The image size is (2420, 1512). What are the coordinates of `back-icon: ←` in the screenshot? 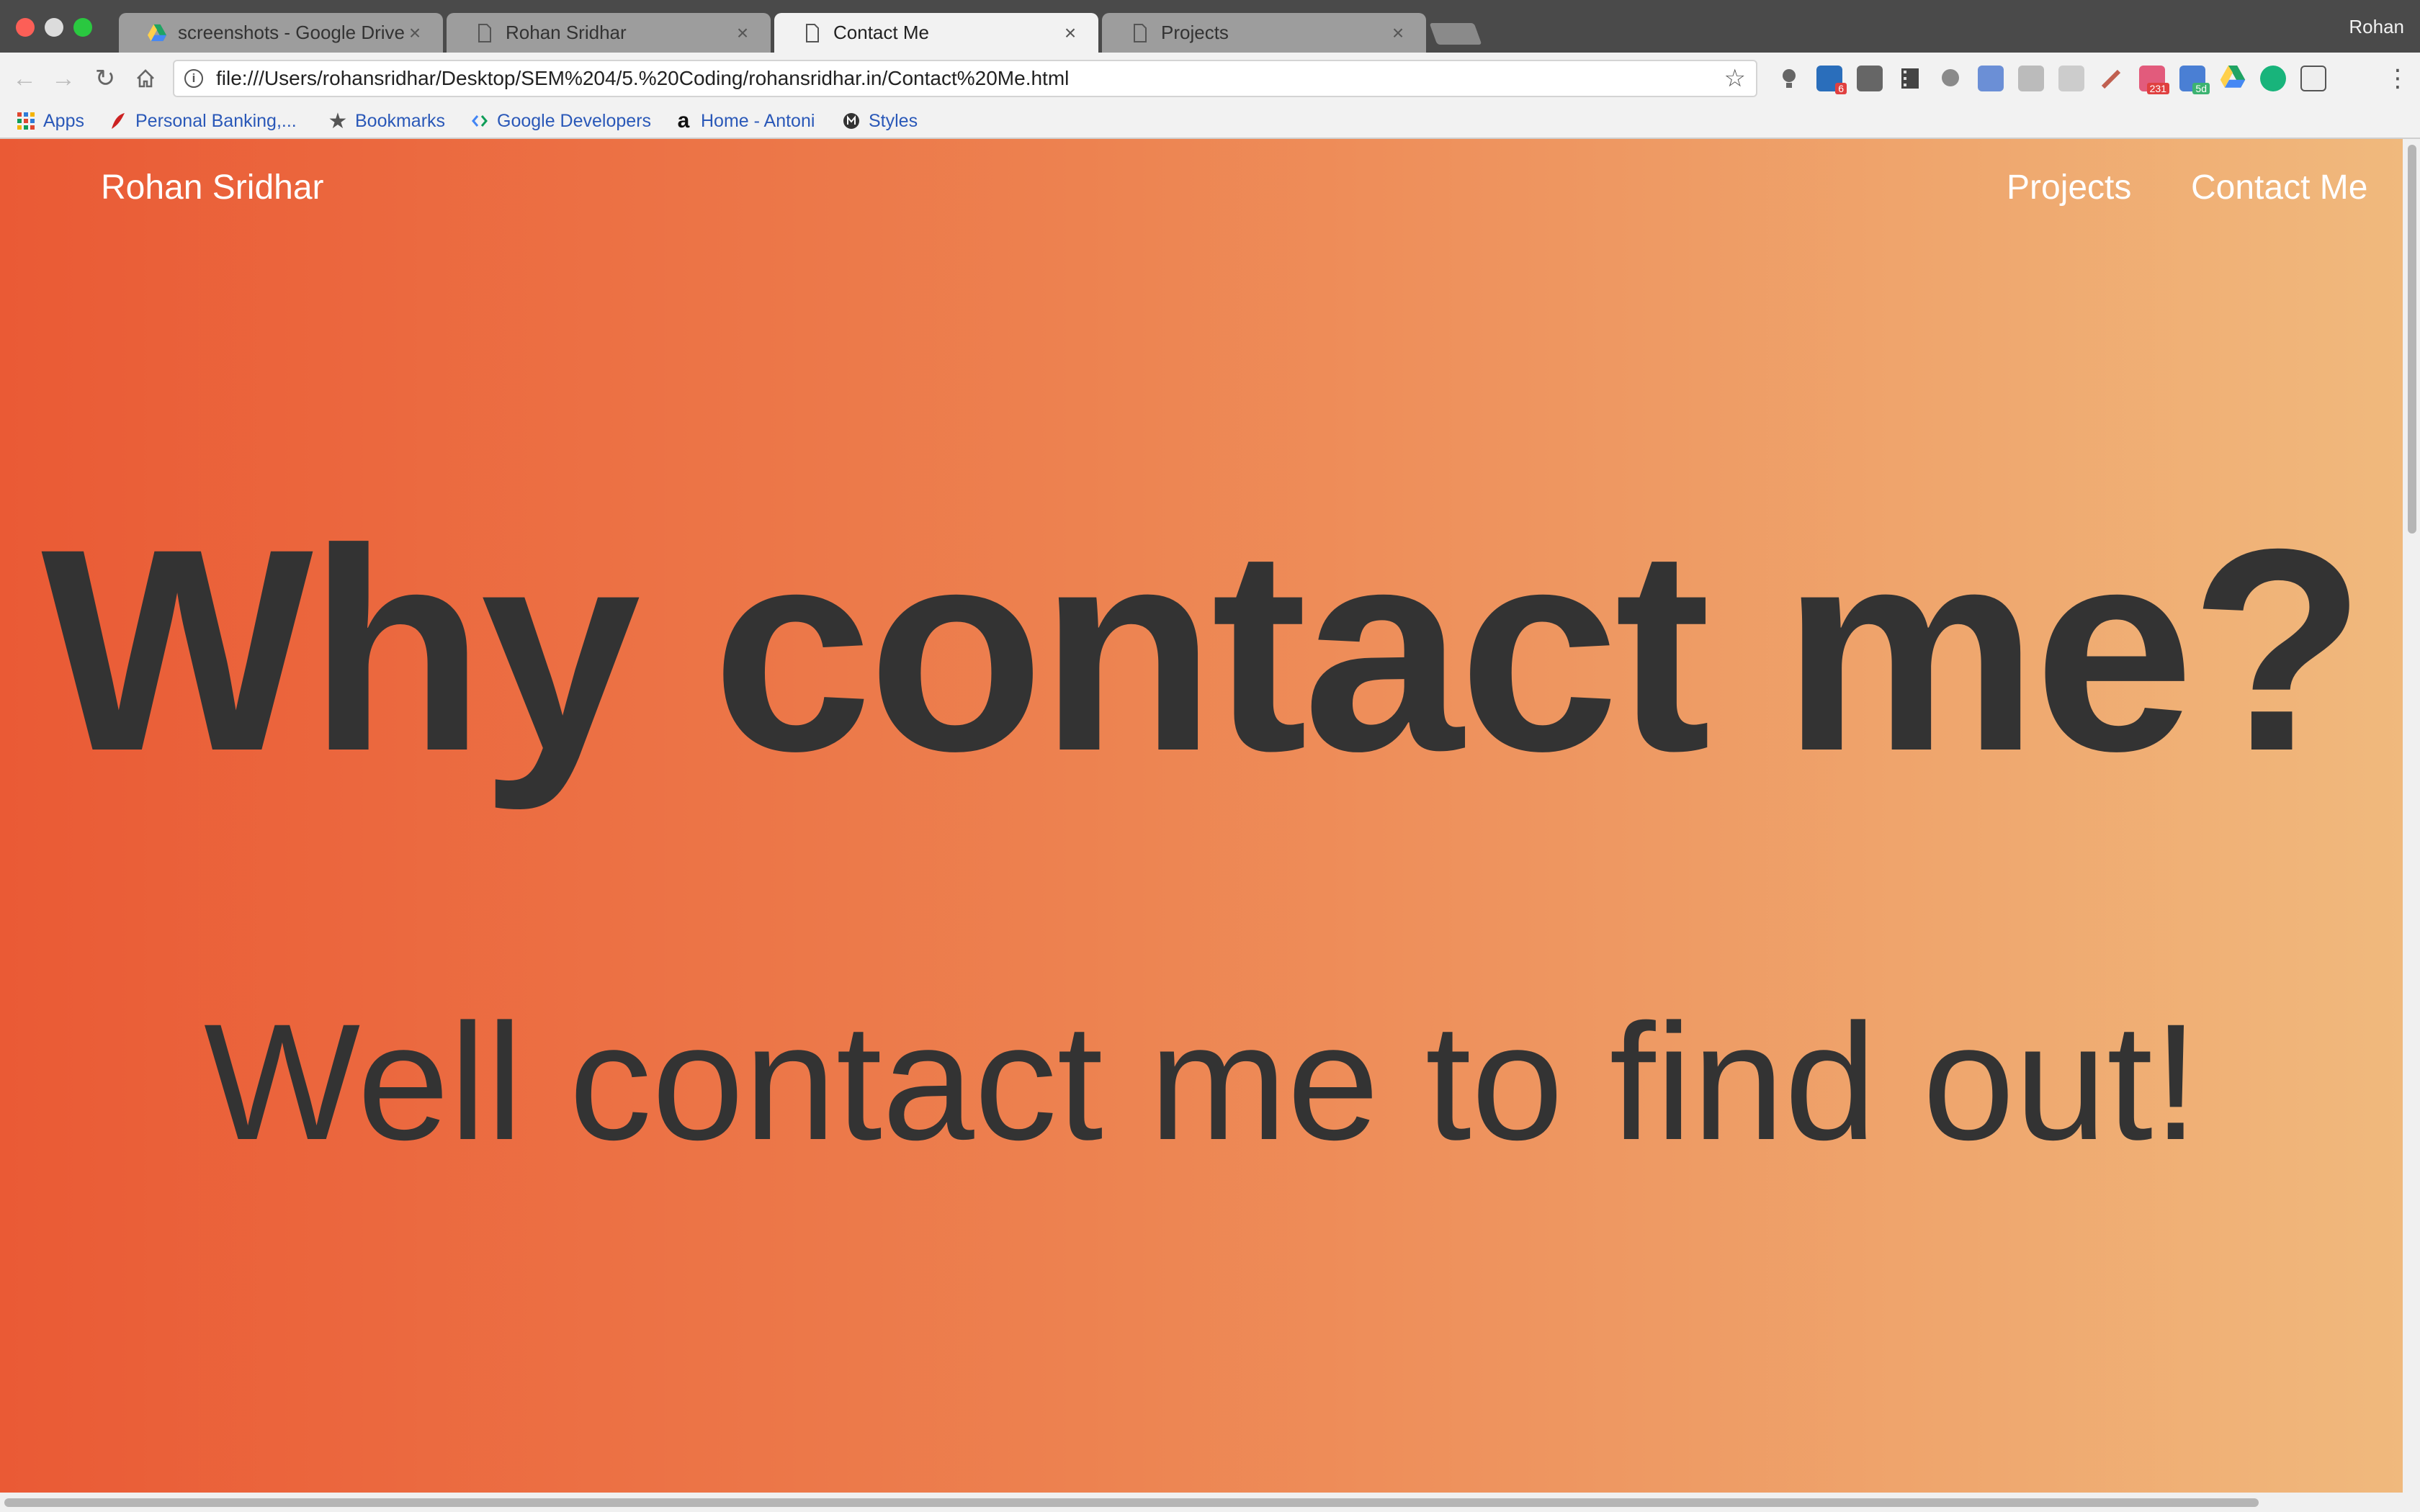 It's located at (25, 78).